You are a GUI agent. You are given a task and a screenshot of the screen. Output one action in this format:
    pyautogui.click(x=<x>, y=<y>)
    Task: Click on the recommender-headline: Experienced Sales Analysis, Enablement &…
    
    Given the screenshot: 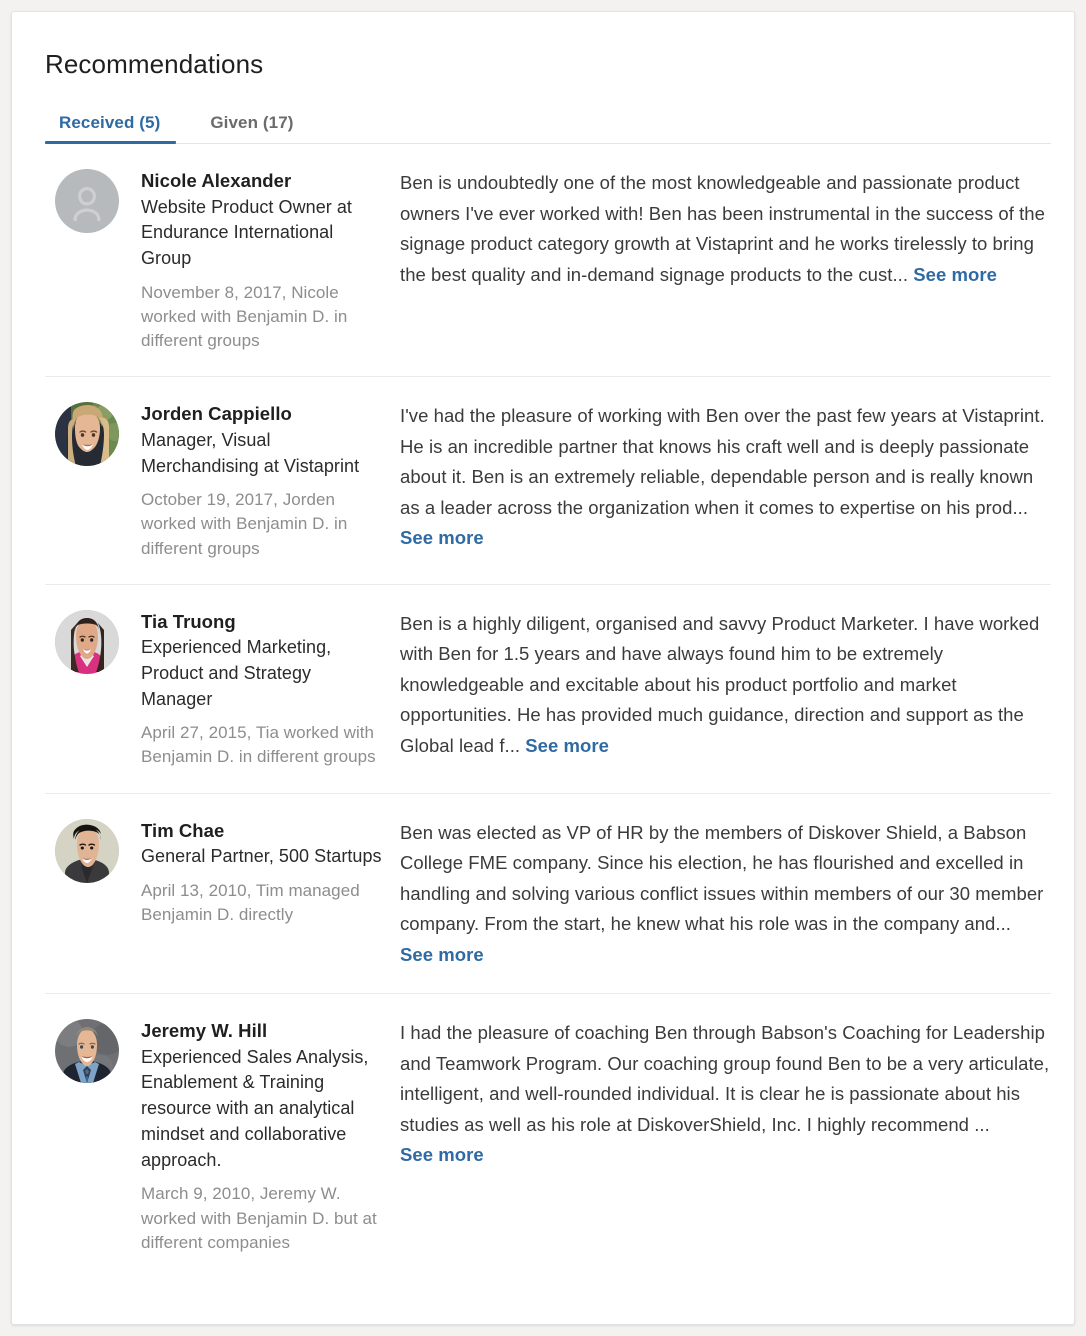 What is the action you would take?
    pyautogui.click(x=255, y=1108)
    